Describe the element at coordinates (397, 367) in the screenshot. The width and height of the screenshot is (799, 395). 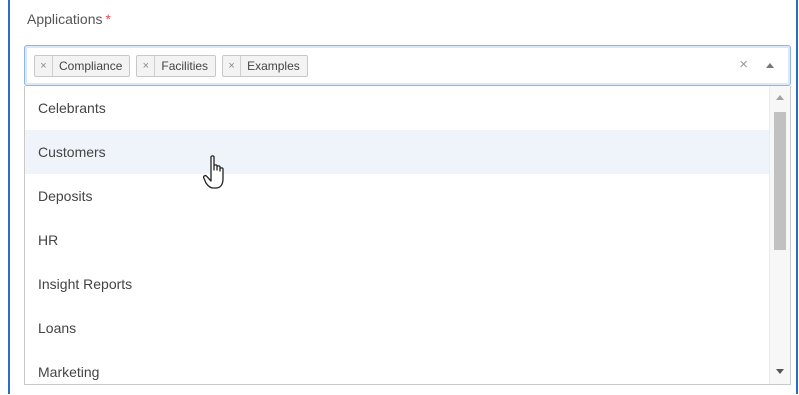
I see `option-marketing: Marketing` at that location.